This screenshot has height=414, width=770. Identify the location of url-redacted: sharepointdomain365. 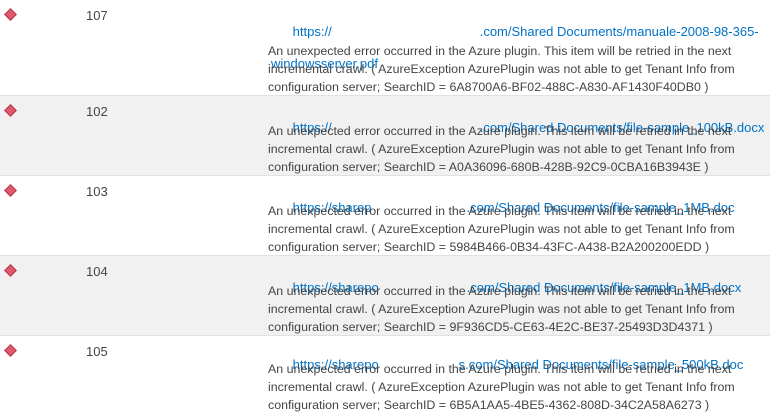
(405, 32).